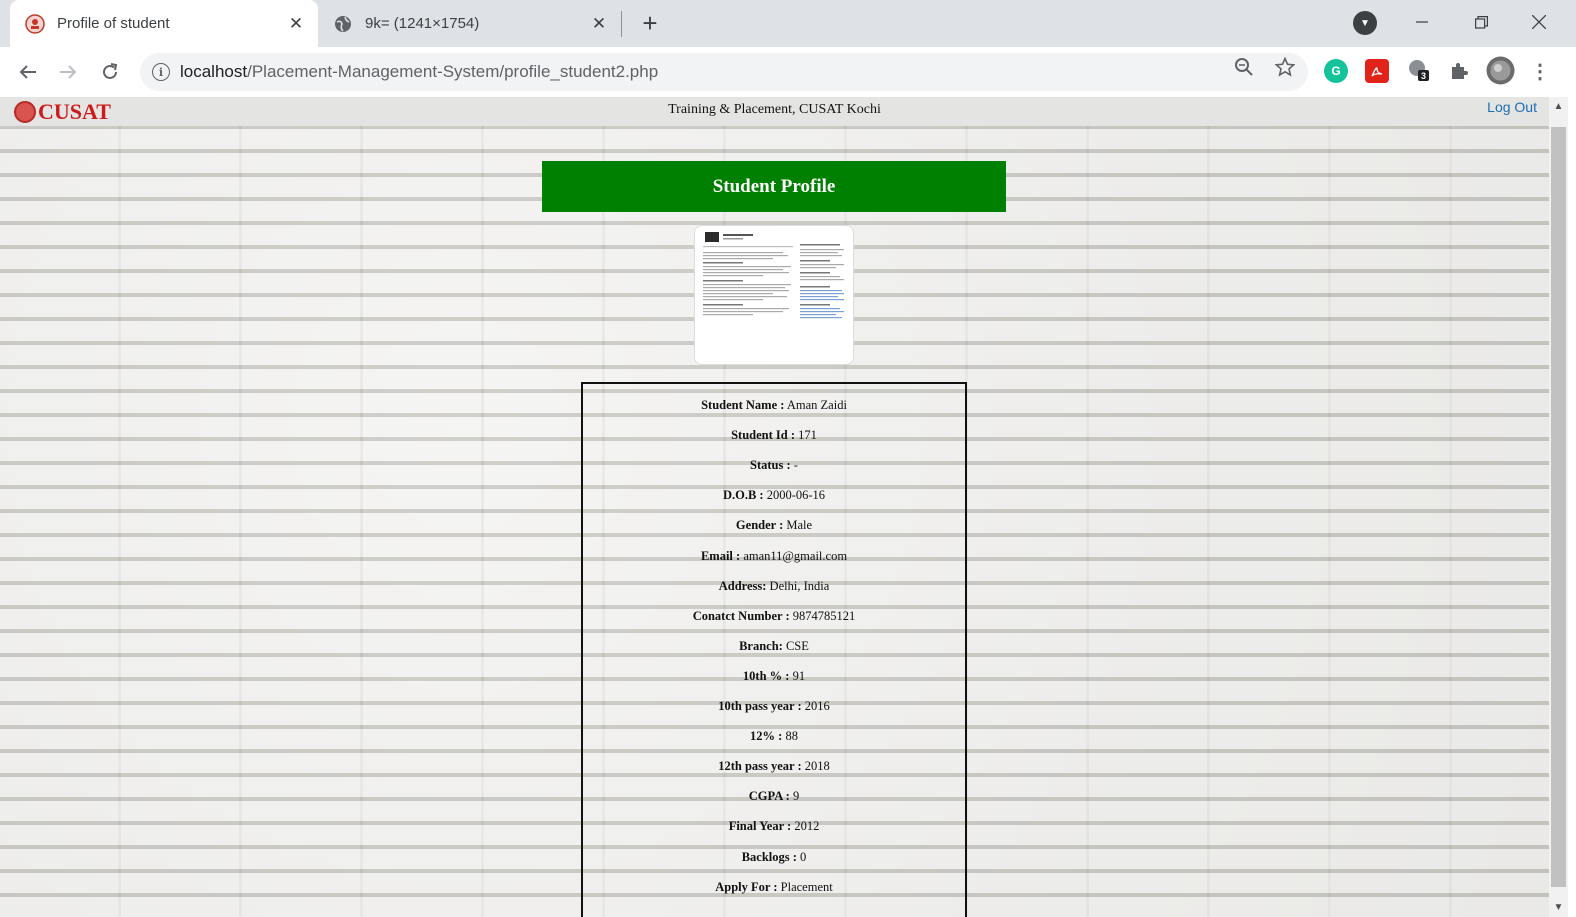  I want to click on profile-field-row: Student Id : 171, so click(774, 435).